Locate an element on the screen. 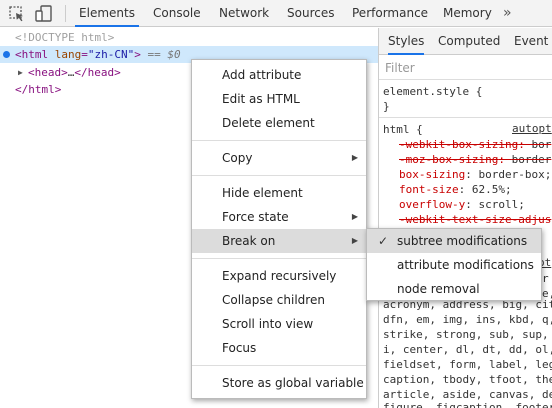 Image resolution: width=552 pixels, height=408 pixels. menu-item-expand-recursively: Expand recursively is located at coordinates (279, 276).